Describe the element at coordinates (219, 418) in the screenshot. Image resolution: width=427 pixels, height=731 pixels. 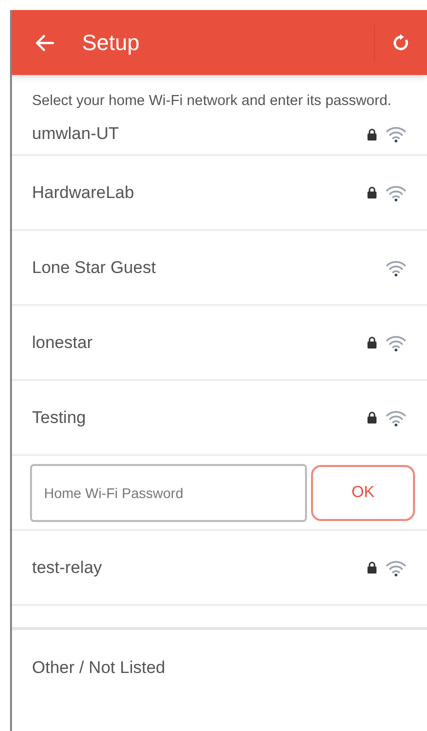
I see `network-row: Testing` at that location.